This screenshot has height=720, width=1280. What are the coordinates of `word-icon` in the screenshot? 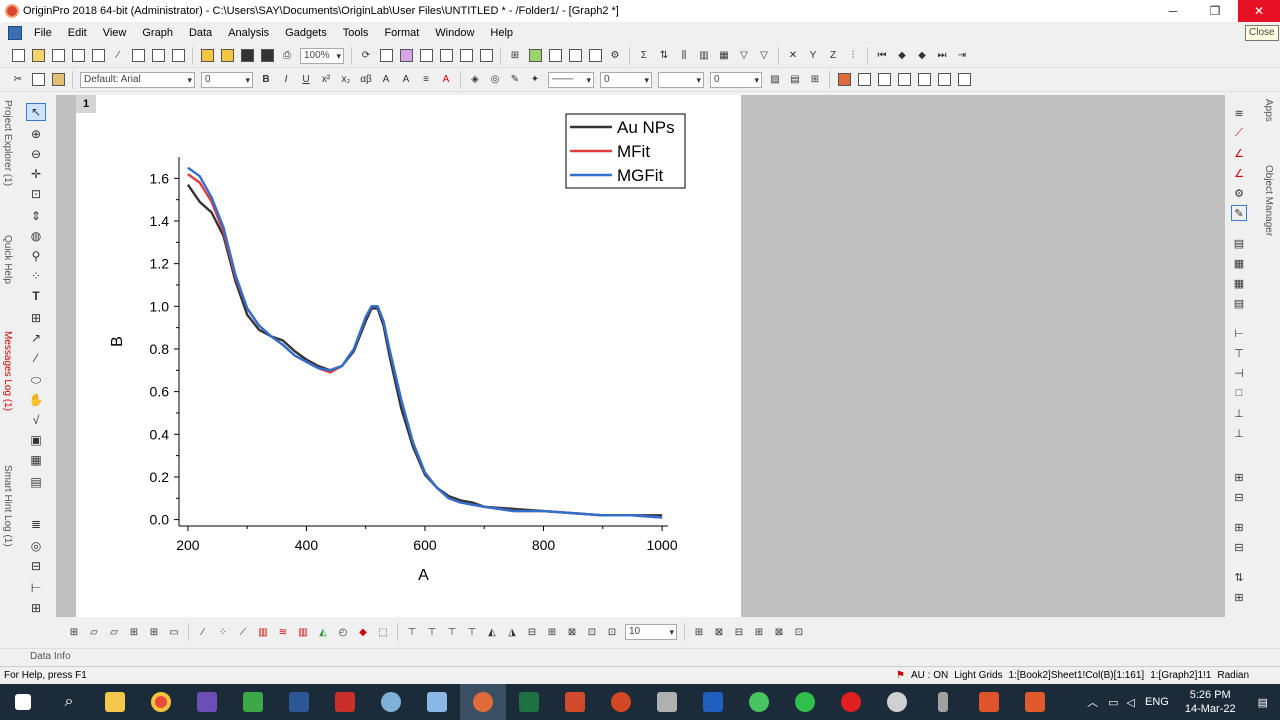 It's located at (299, 702).